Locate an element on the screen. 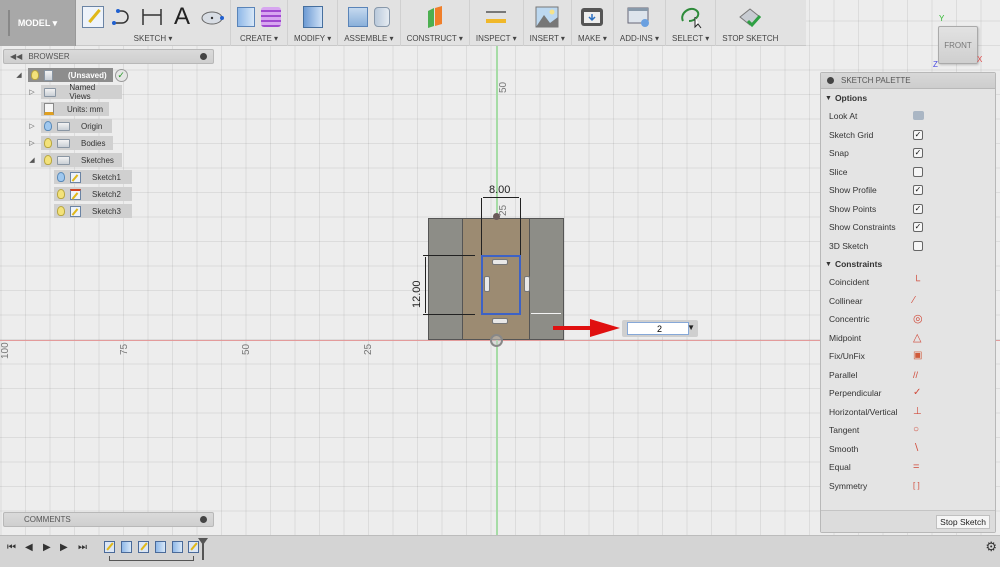 The width and height of the screenshot is (1000, 567). constraint-symmetry: Symmetry [ ] is located at coordinates (908, 486).